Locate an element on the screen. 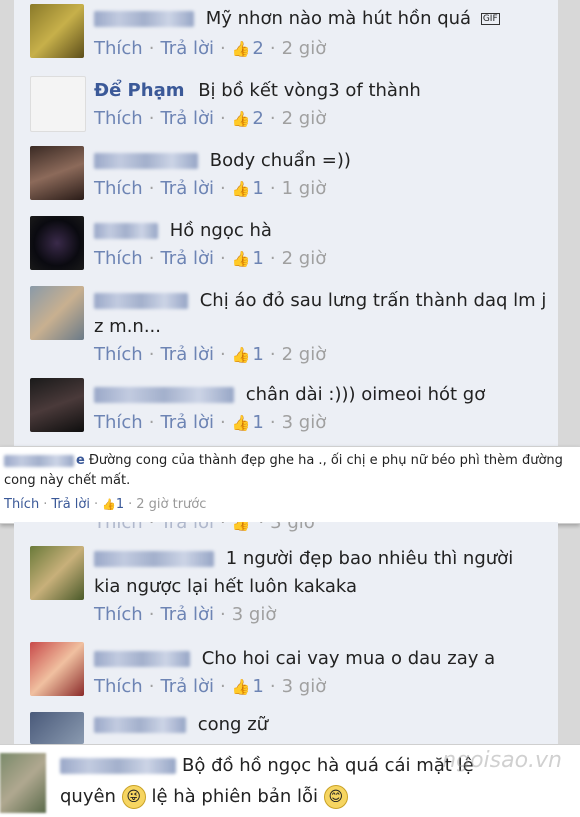  timestamp: 2 giờ trước is located at coordinates (171, 504).